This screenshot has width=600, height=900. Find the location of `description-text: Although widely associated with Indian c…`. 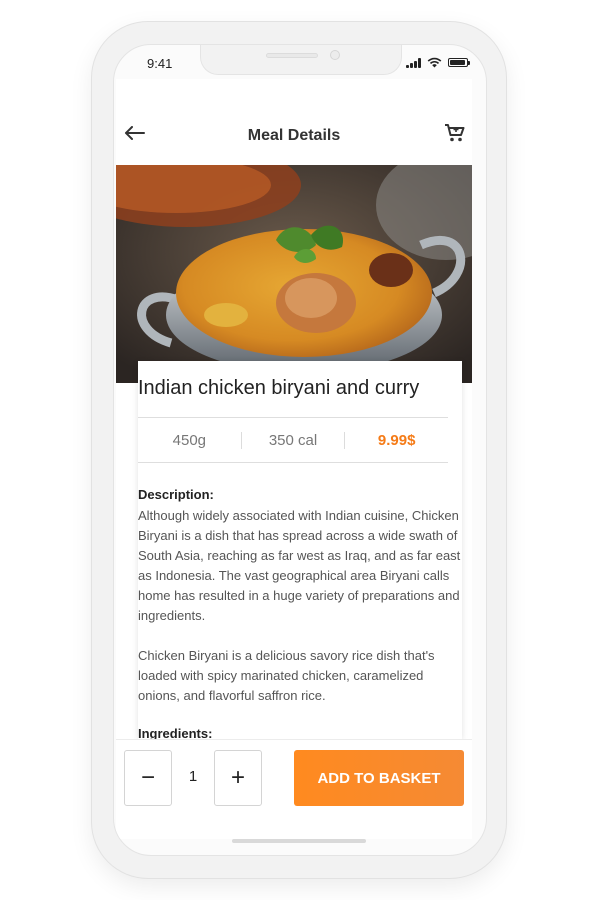

description-text: Although widely associated with Indian c… is located at coordinates (301, 616).